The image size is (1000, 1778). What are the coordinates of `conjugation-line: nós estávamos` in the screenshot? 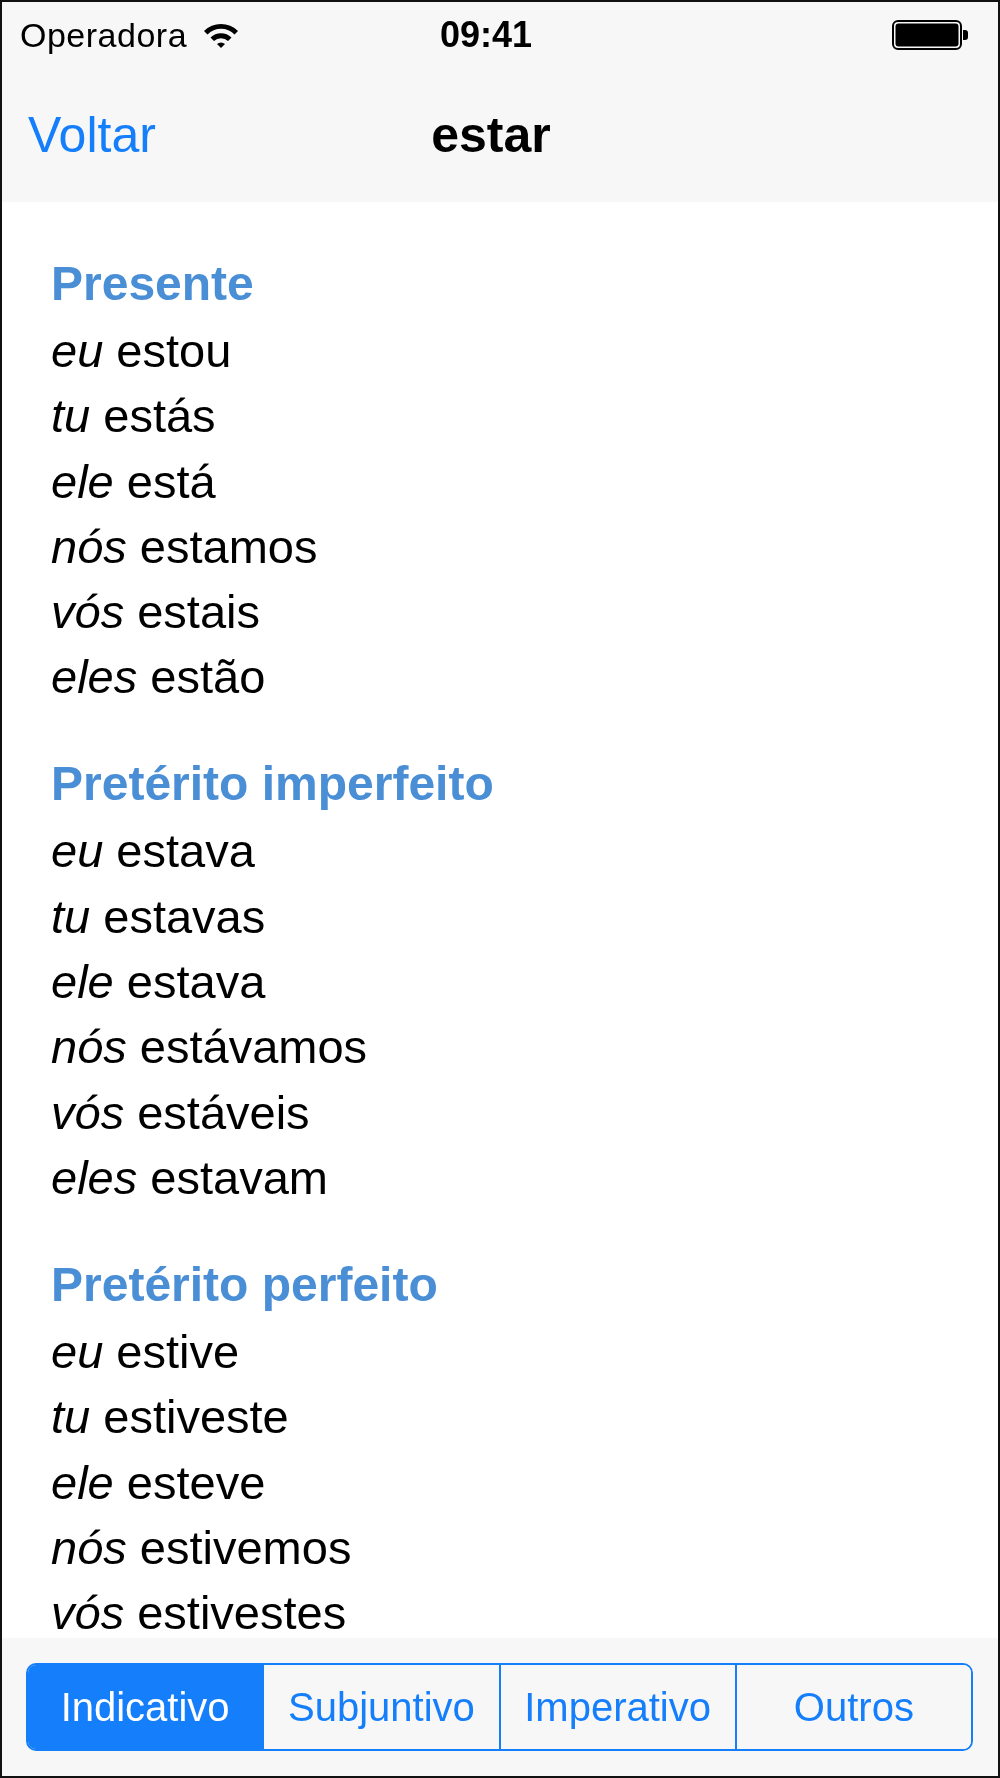 It's located at (209, 1047).